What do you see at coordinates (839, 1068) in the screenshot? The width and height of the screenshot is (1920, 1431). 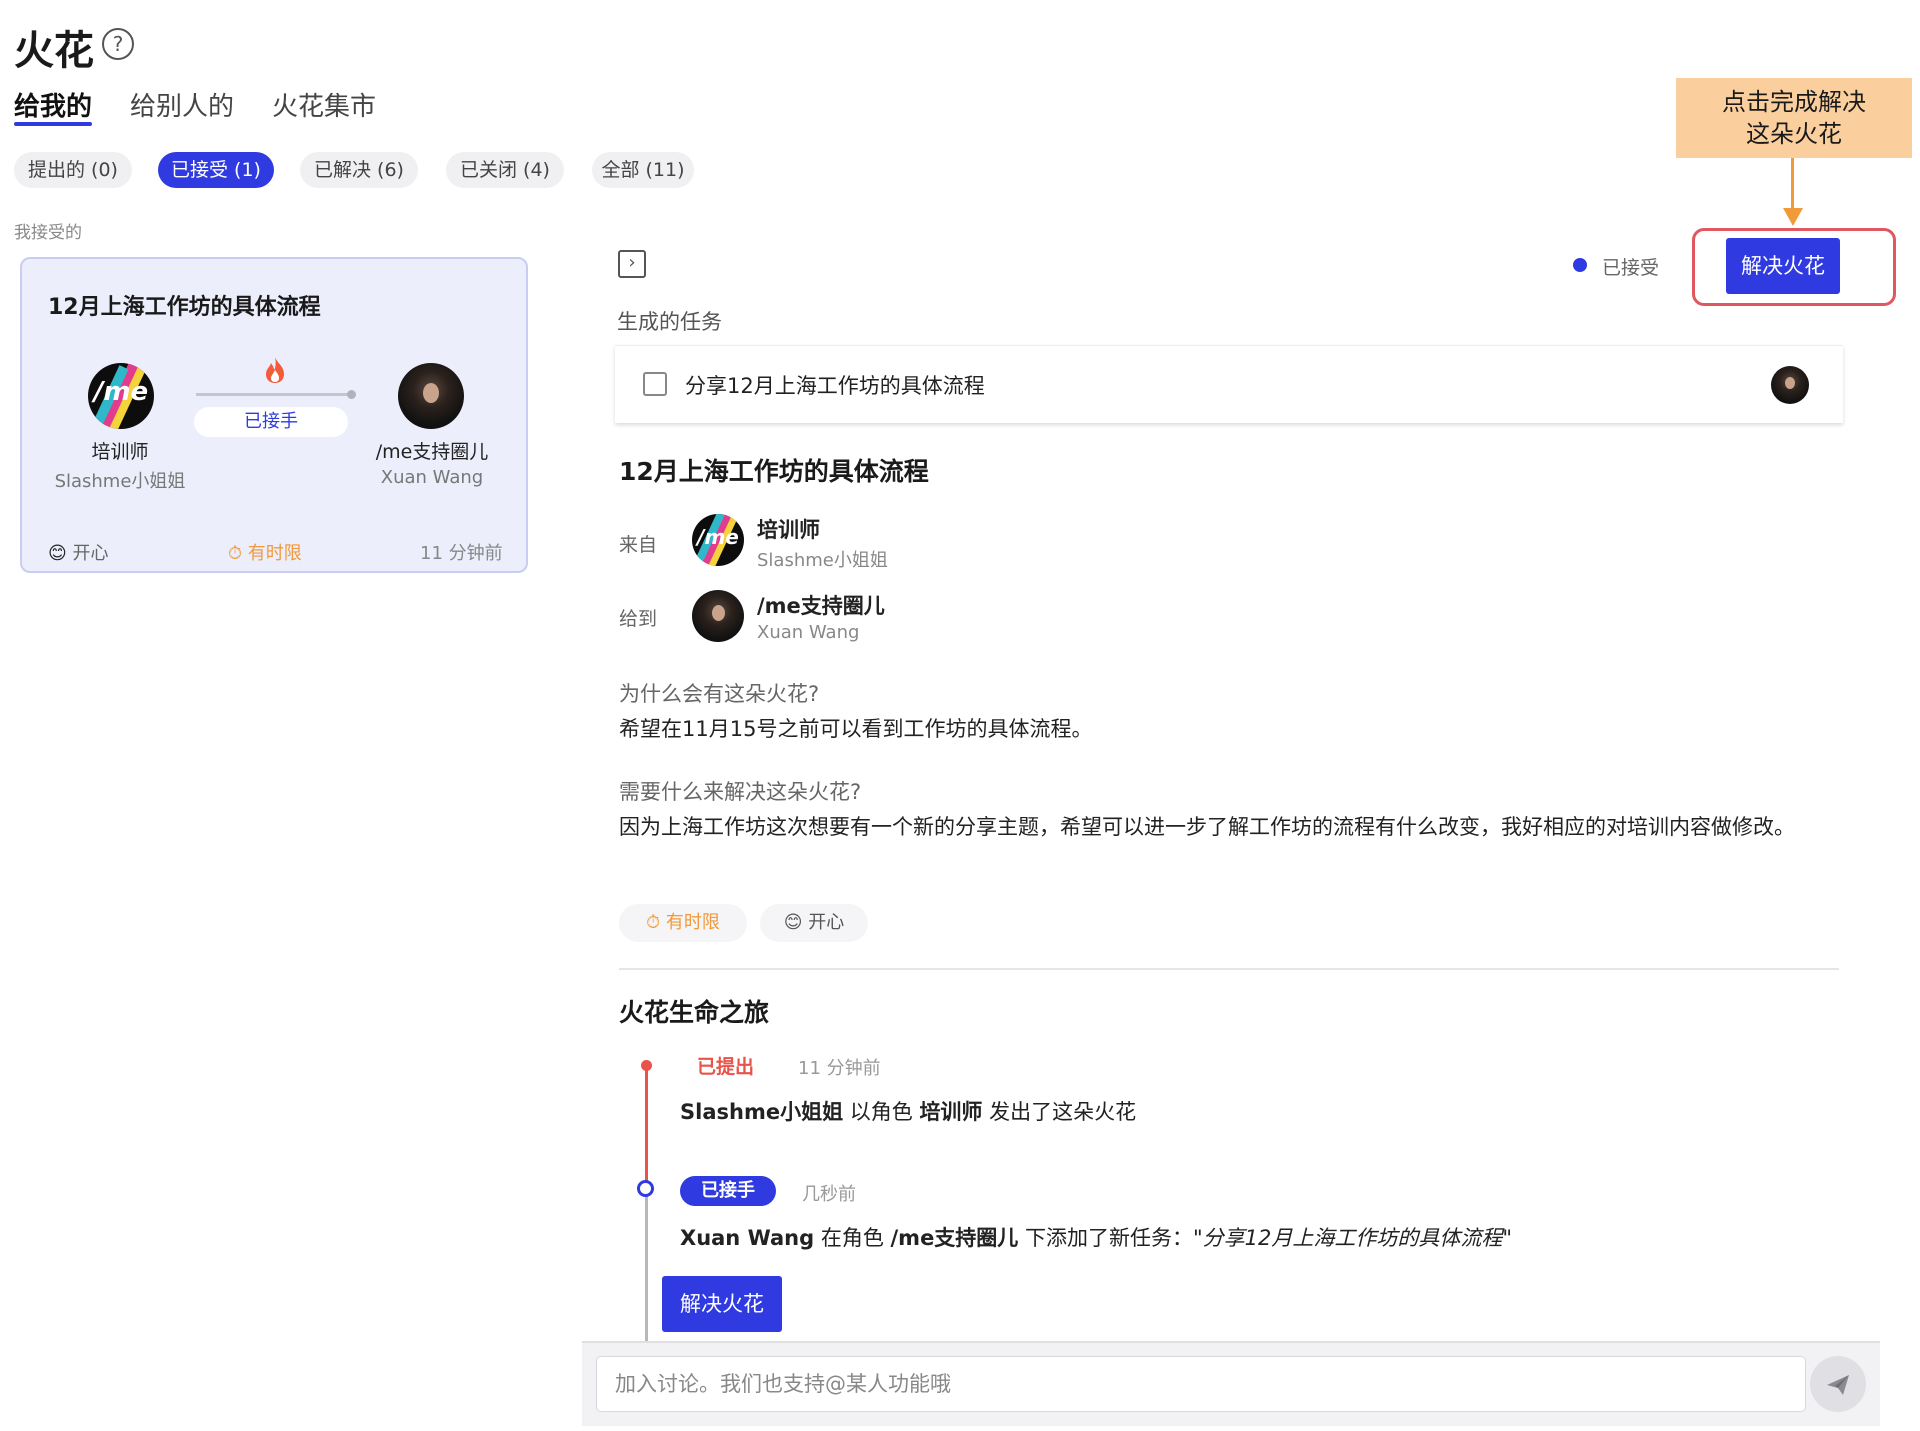 I see `event-time: 11 分钟前` at bounding box center [839, 1068].